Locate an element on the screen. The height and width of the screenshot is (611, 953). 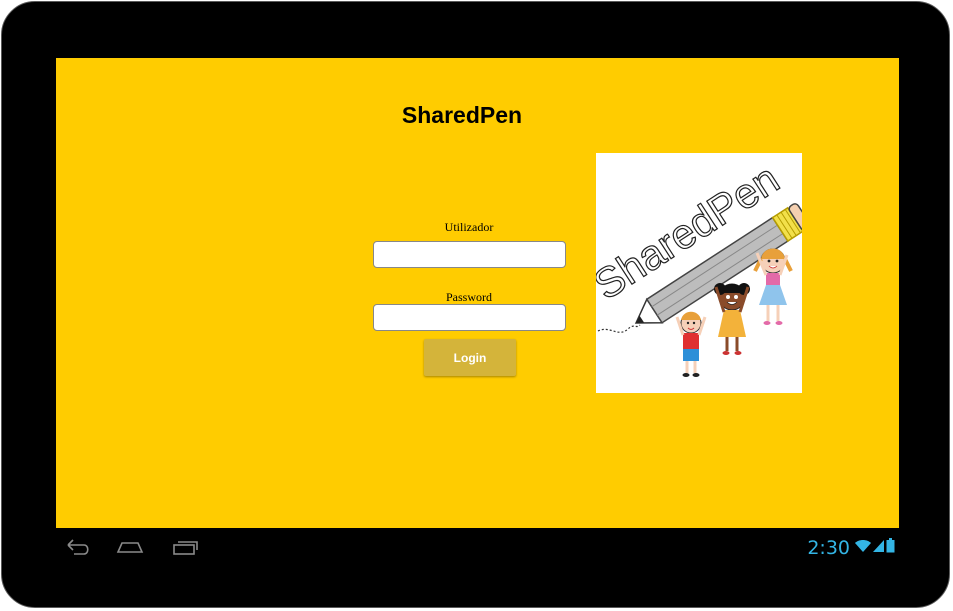
system-navigation-bar: 2:30 is located at coordinates (477, 547).